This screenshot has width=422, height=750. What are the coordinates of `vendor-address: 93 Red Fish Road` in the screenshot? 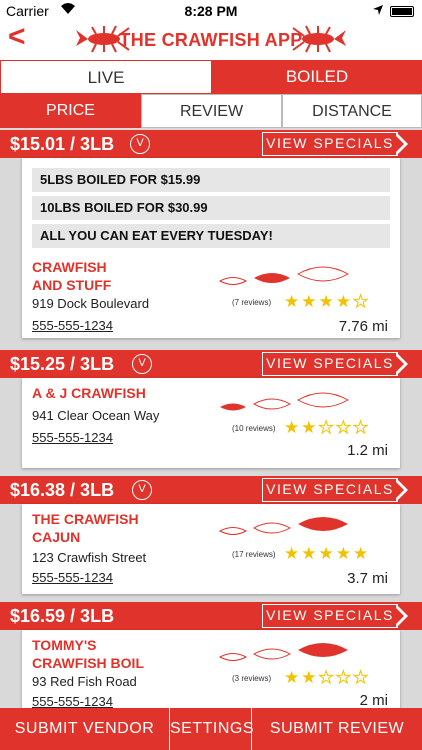 It's located at (84, 681).